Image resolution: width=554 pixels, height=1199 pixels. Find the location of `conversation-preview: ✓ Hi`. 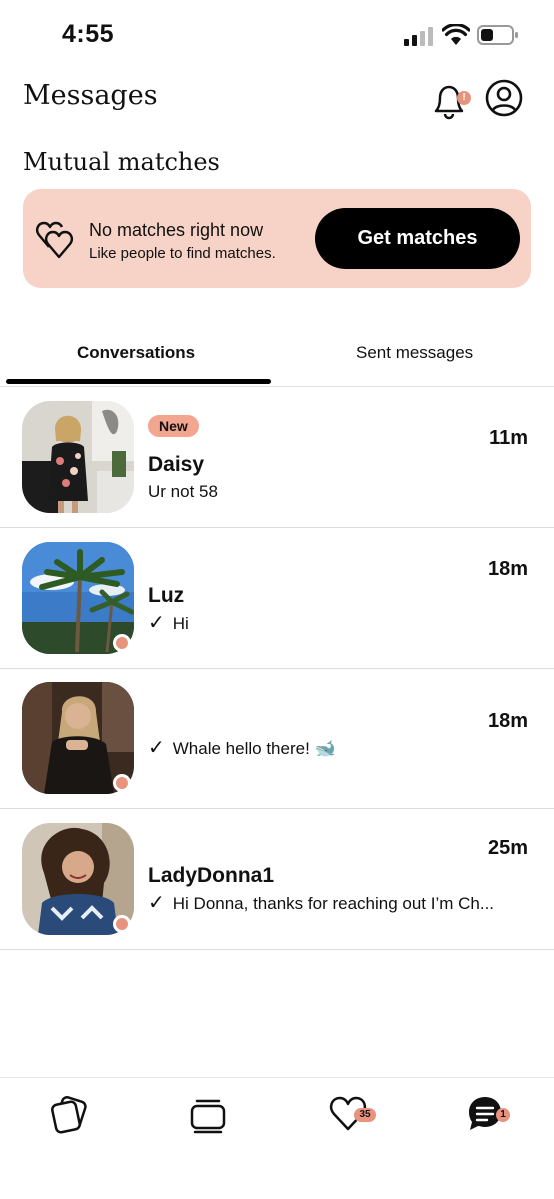

conversation-preview: ✓ Hi is located at coordinates (343, 622).